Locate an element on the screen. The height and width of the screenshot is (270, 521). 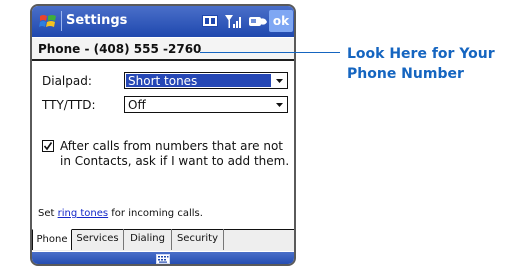
signal-icon is located at coordinates (233, 21).